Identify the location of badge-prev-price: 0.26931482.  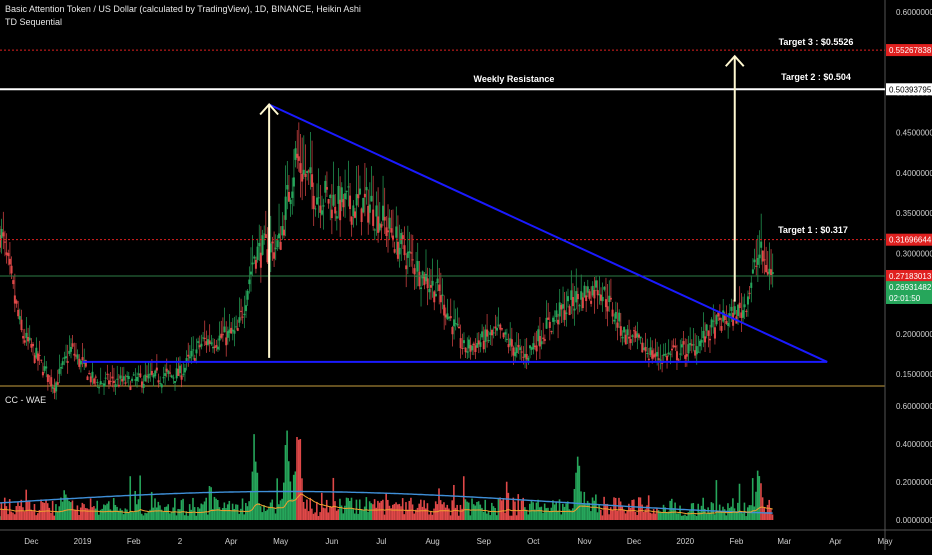
(910, 287).